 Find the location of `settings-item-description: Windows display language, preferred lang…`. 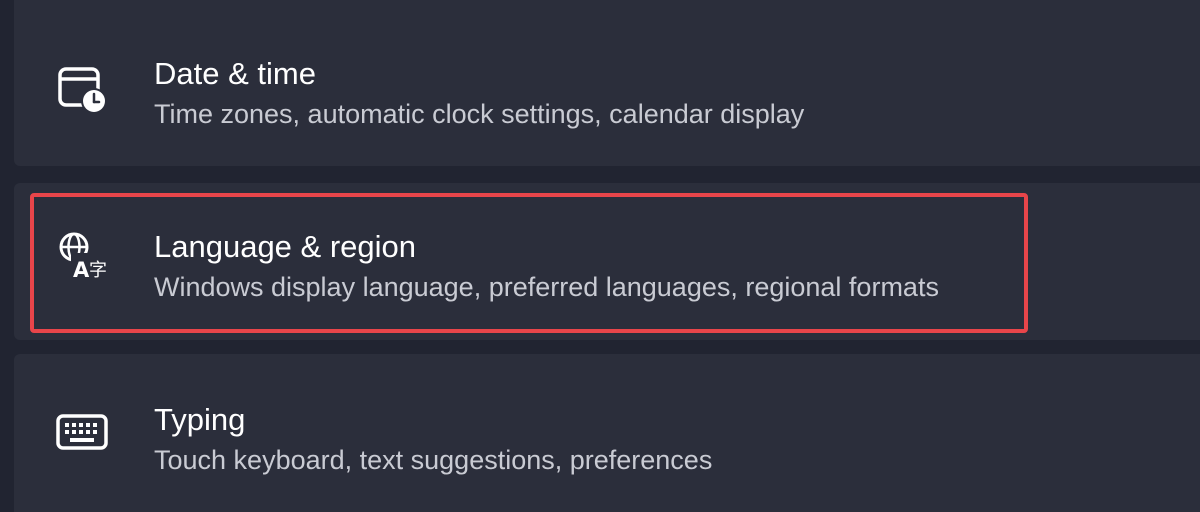

settings-item-description: Windows display language, preferred lang… is located at coordinates (546, 287).